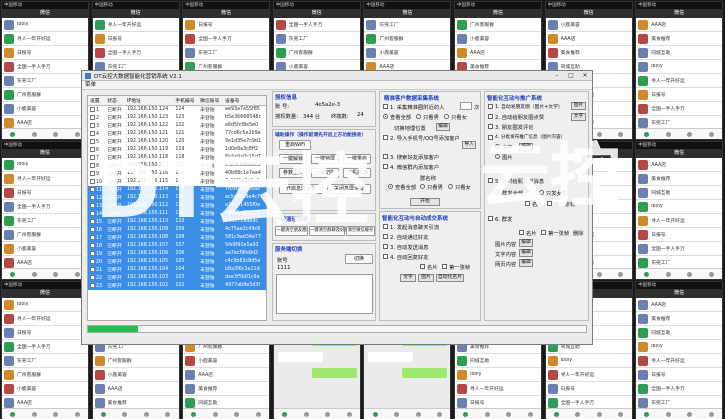 This screenshot has width=725, height=419. What do you see at coordinates (177, 221) in the screenshot?
I see `table-row: 15 已断开 192.168.150.110 110 未登陆 2000716de9c` at bounding box center [177, 221].